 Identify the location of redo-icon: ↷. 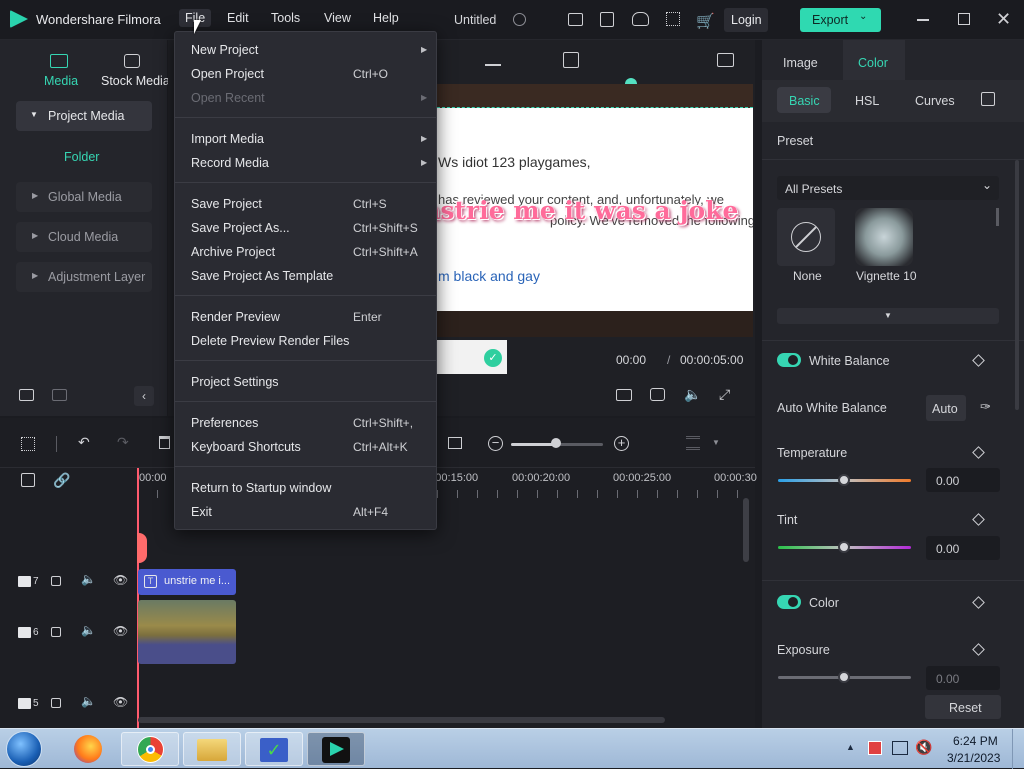
(123, 442).